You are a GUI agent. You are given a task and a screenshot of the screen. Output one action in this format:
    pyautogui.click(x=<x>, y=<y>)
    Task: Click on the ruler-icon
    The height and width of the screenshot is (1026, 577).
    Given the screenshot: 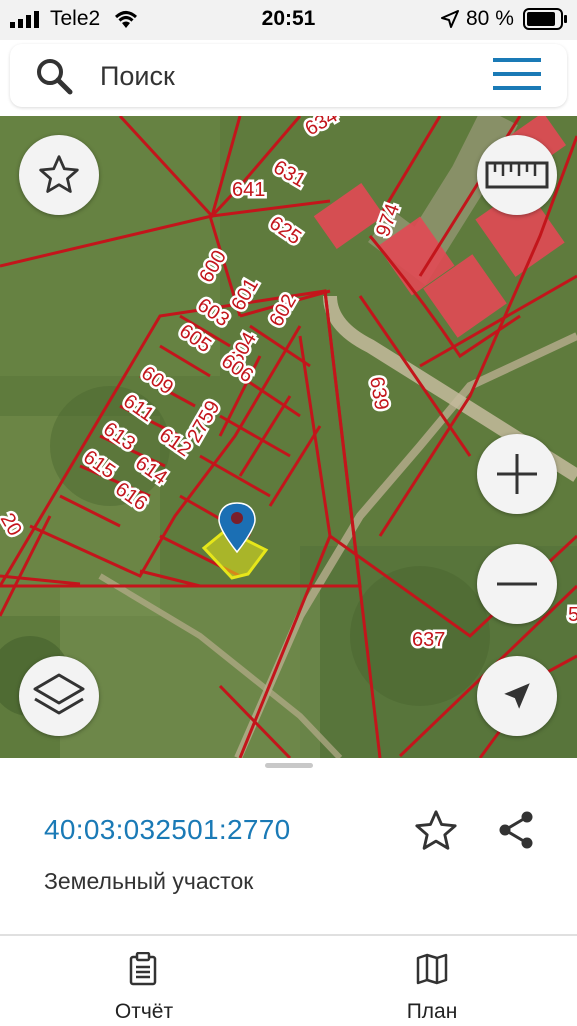 What is the action you would take?
    pyautogui.click(x=517, y=175)
    